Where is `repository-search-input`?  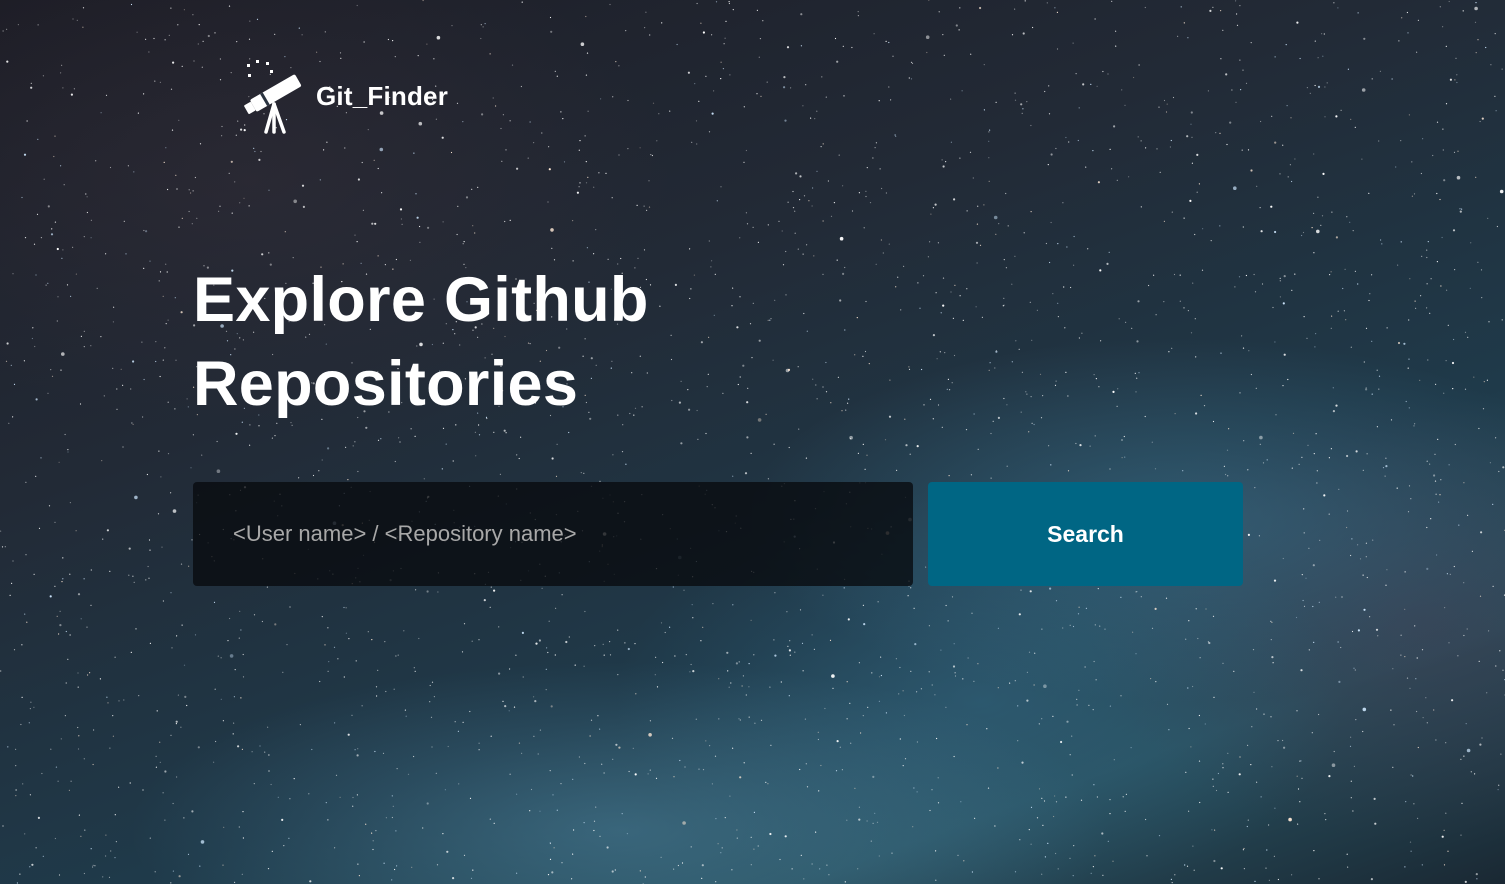
repository-search-input is located at coordinates (553, 534).